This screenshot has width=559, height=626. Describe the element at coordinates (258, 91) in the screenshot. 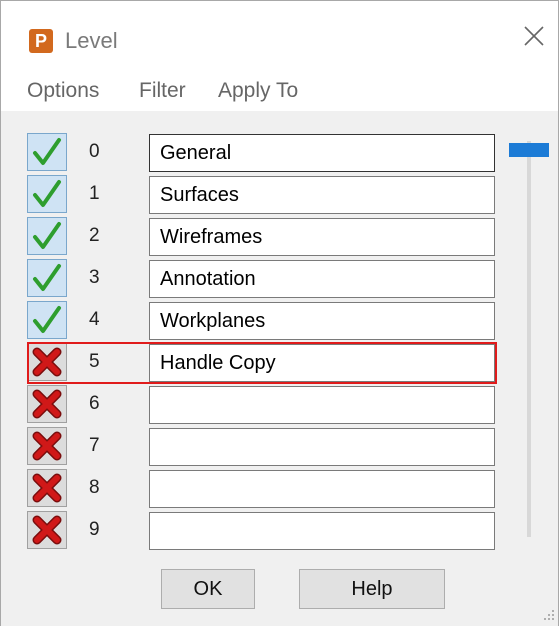

I see `menu-apply-to: Apply To` at that location.